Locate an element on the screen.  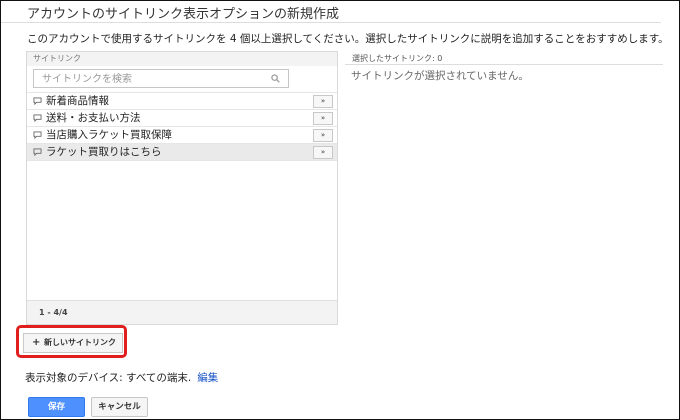
sitelink-label: 新着商品情報 is located at coordinates (77, 101).